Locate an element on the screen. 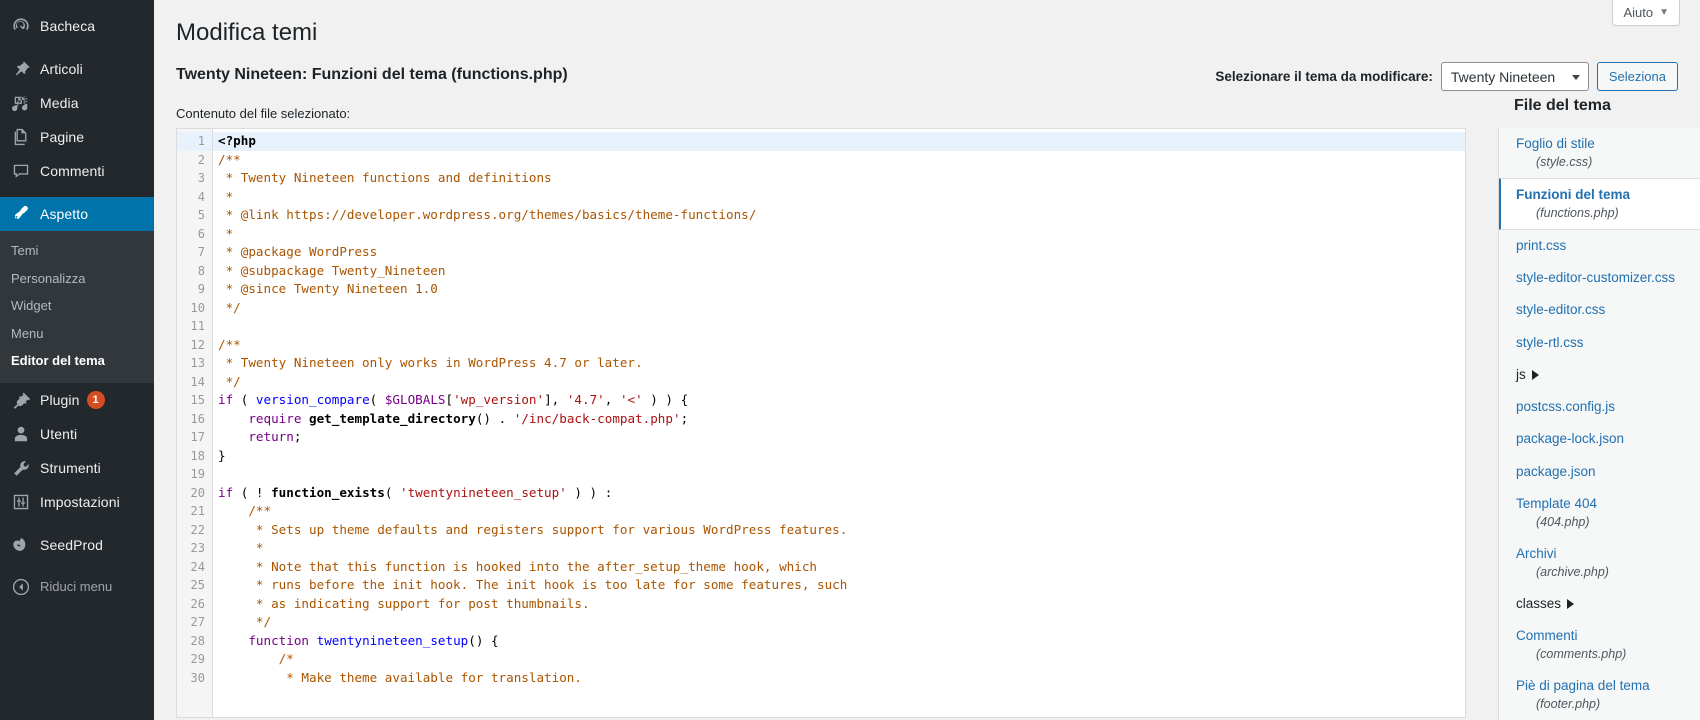 The width and height of the screenshot is (1700, 720). sidebar-item-impostazioni: Impostazioni is located at coordinates (77, 502).